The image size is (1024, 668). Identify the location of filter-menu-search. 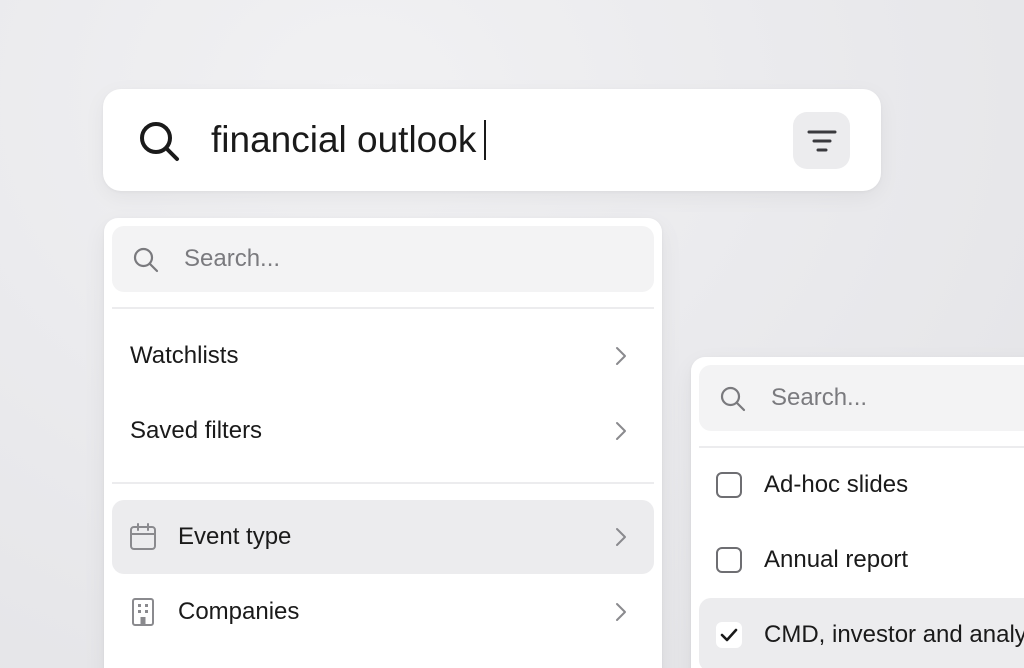
(383, 259).